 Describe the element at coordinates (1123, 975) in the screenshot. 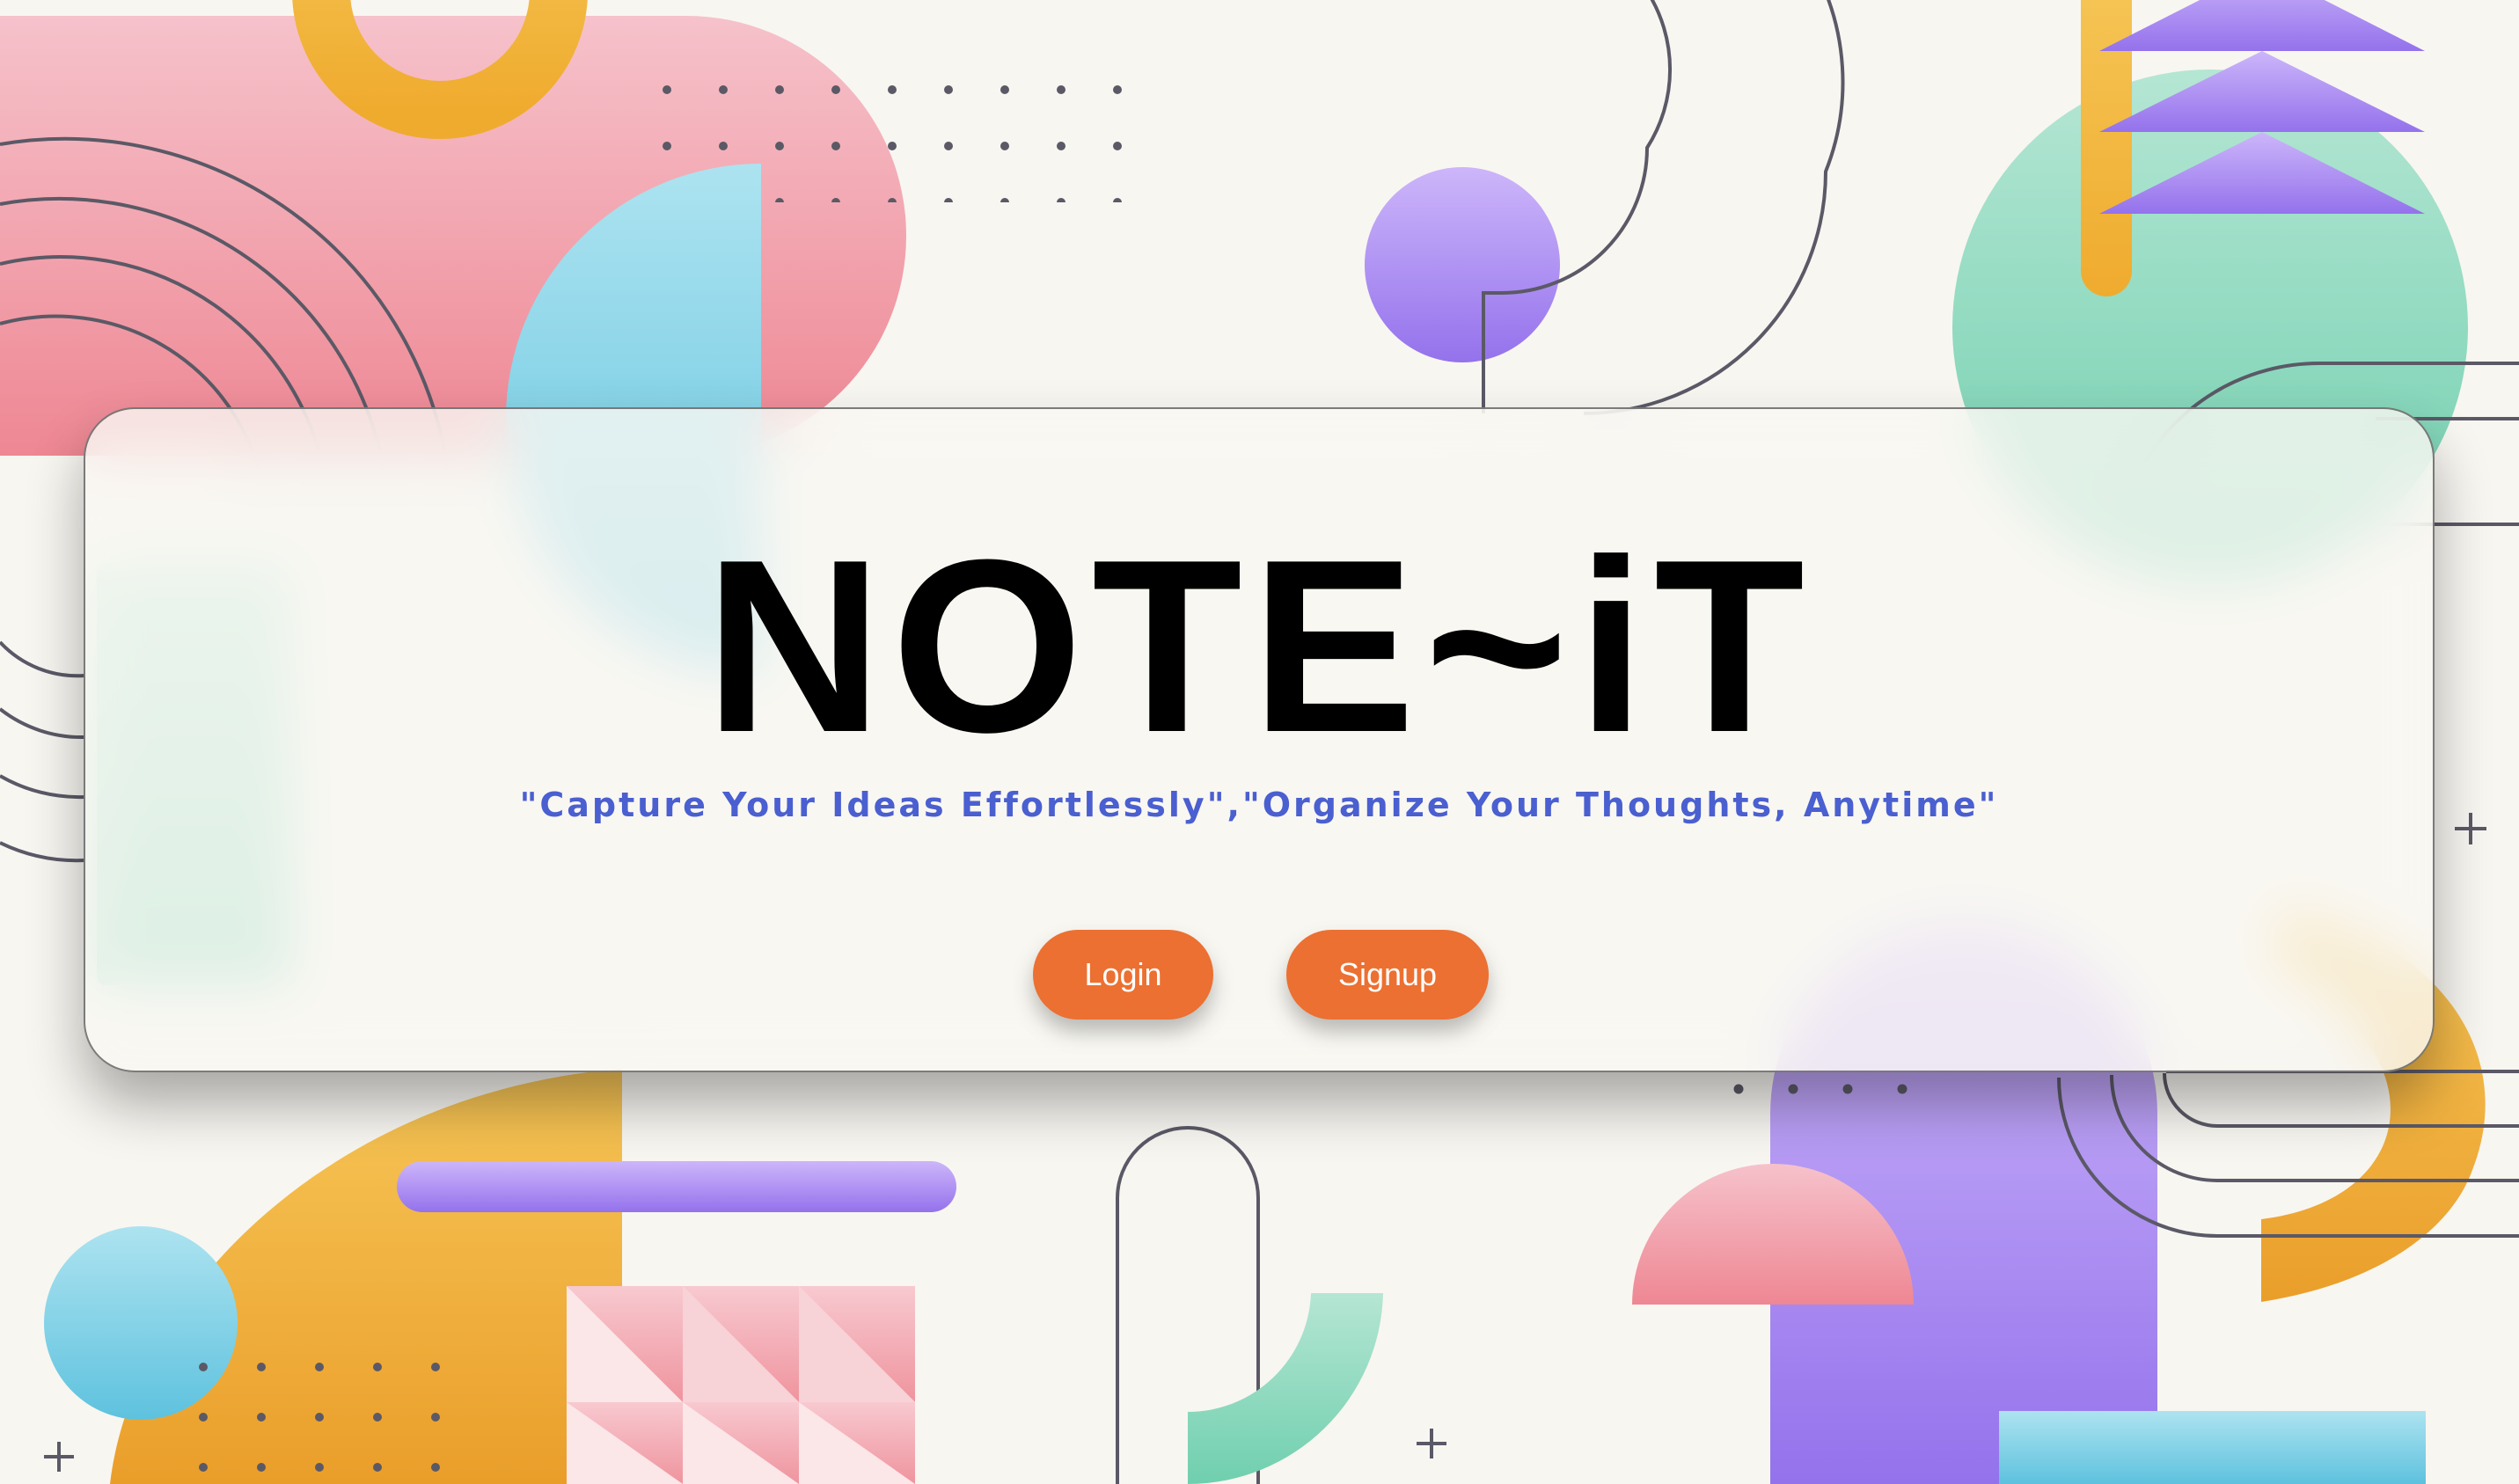

I see `login-button: Login` at that location.